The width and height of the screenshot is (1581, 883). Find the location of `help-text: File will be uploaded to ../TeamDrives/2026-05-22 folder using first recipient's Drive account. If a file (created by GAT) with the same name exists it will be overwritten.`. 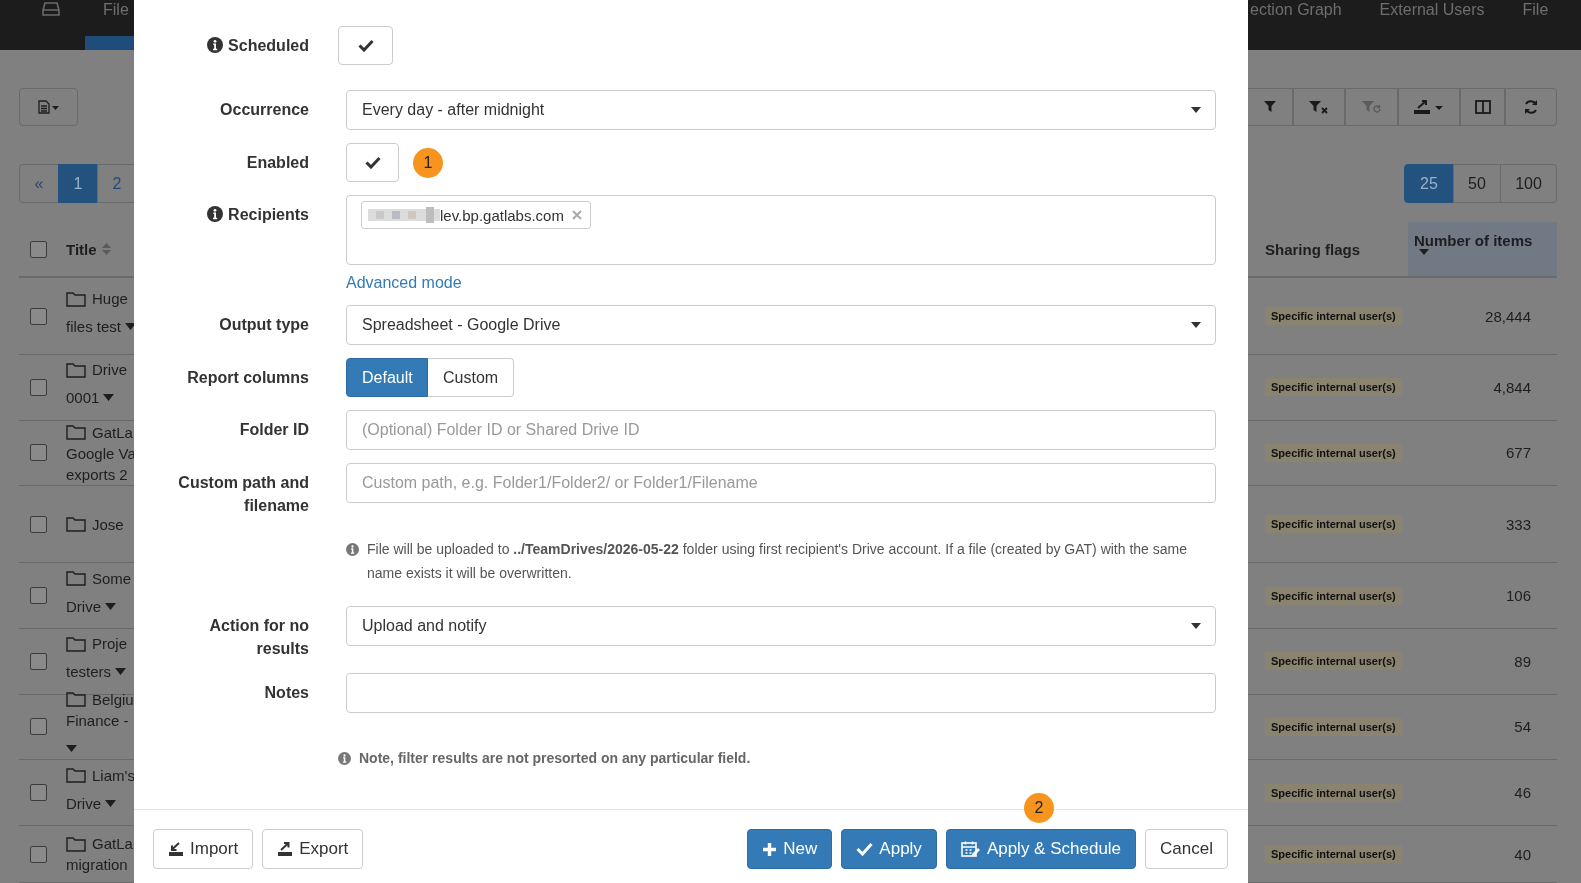

help-text: File will be uploaded to ../TeamDrives/2026-05-22 folder using first recipient's Drive account. If a file (created by GAT) with the same name exists it will be overwritten. is located at coordinates (777, 561).